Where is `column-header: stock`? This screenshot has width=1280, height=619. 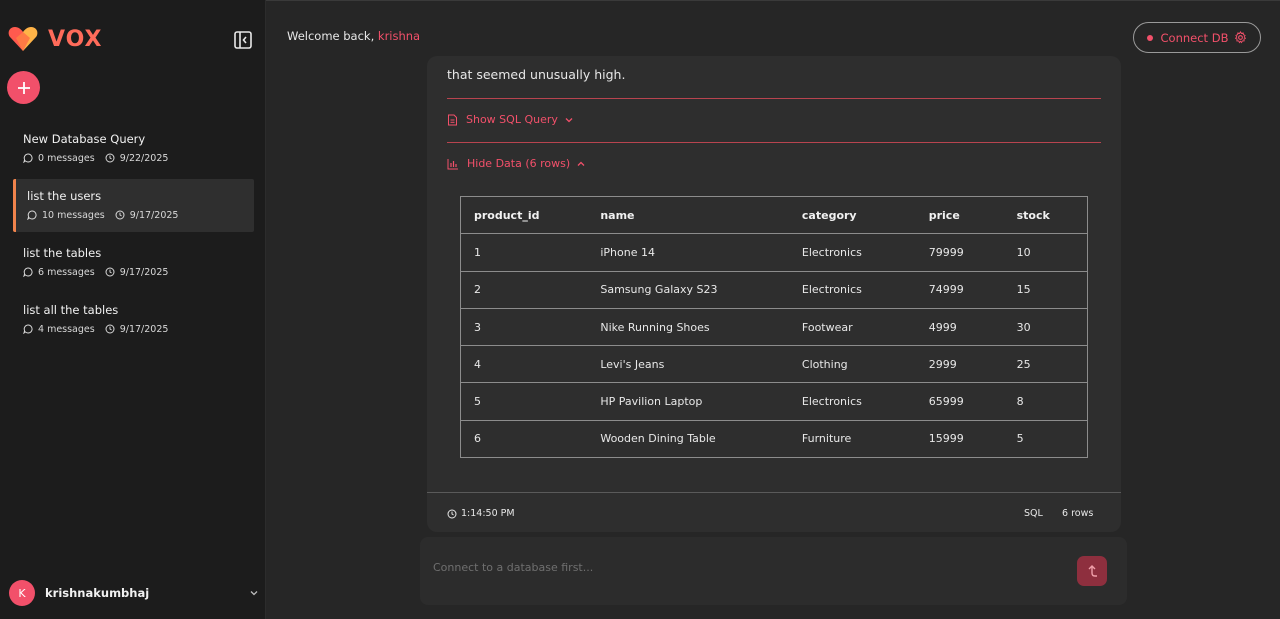 column-header: stock is located at coordinates (1045, 215).